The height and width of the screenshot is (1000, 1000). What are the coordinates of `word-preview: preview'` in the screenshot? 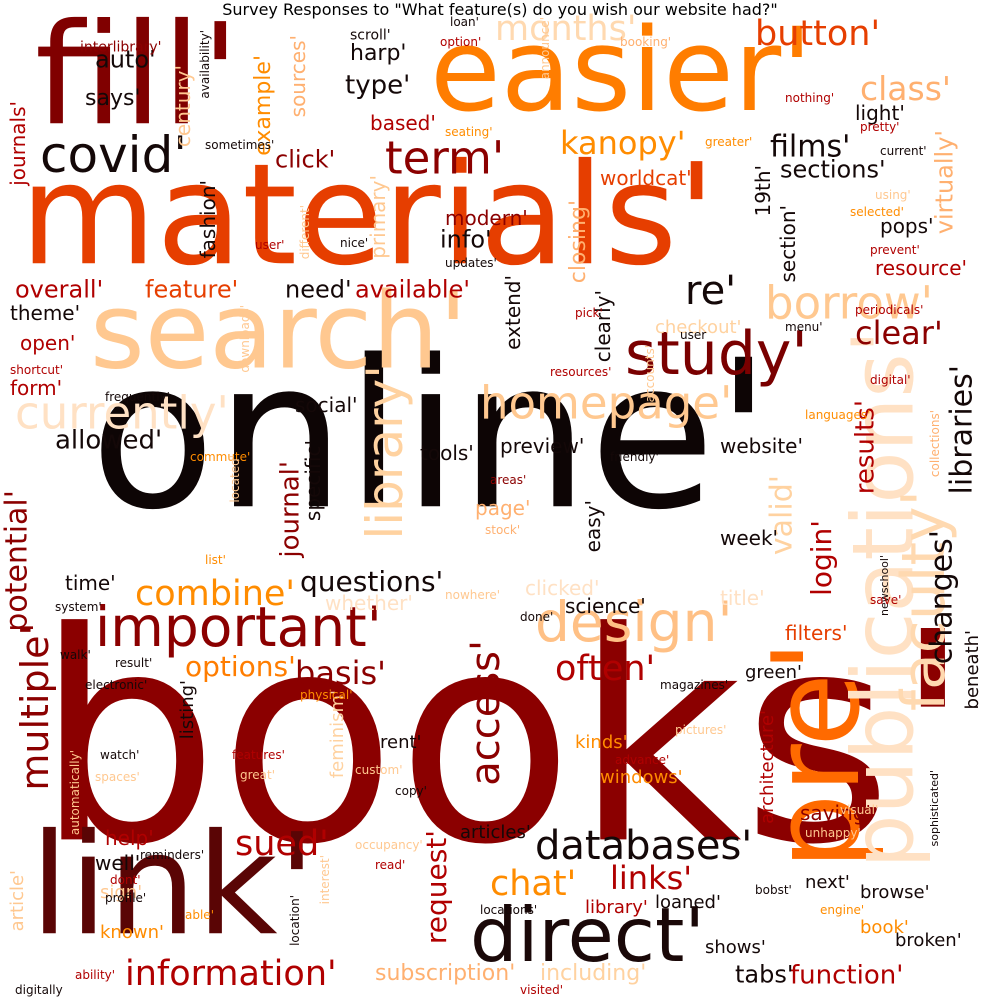 It's located at (542, 446).